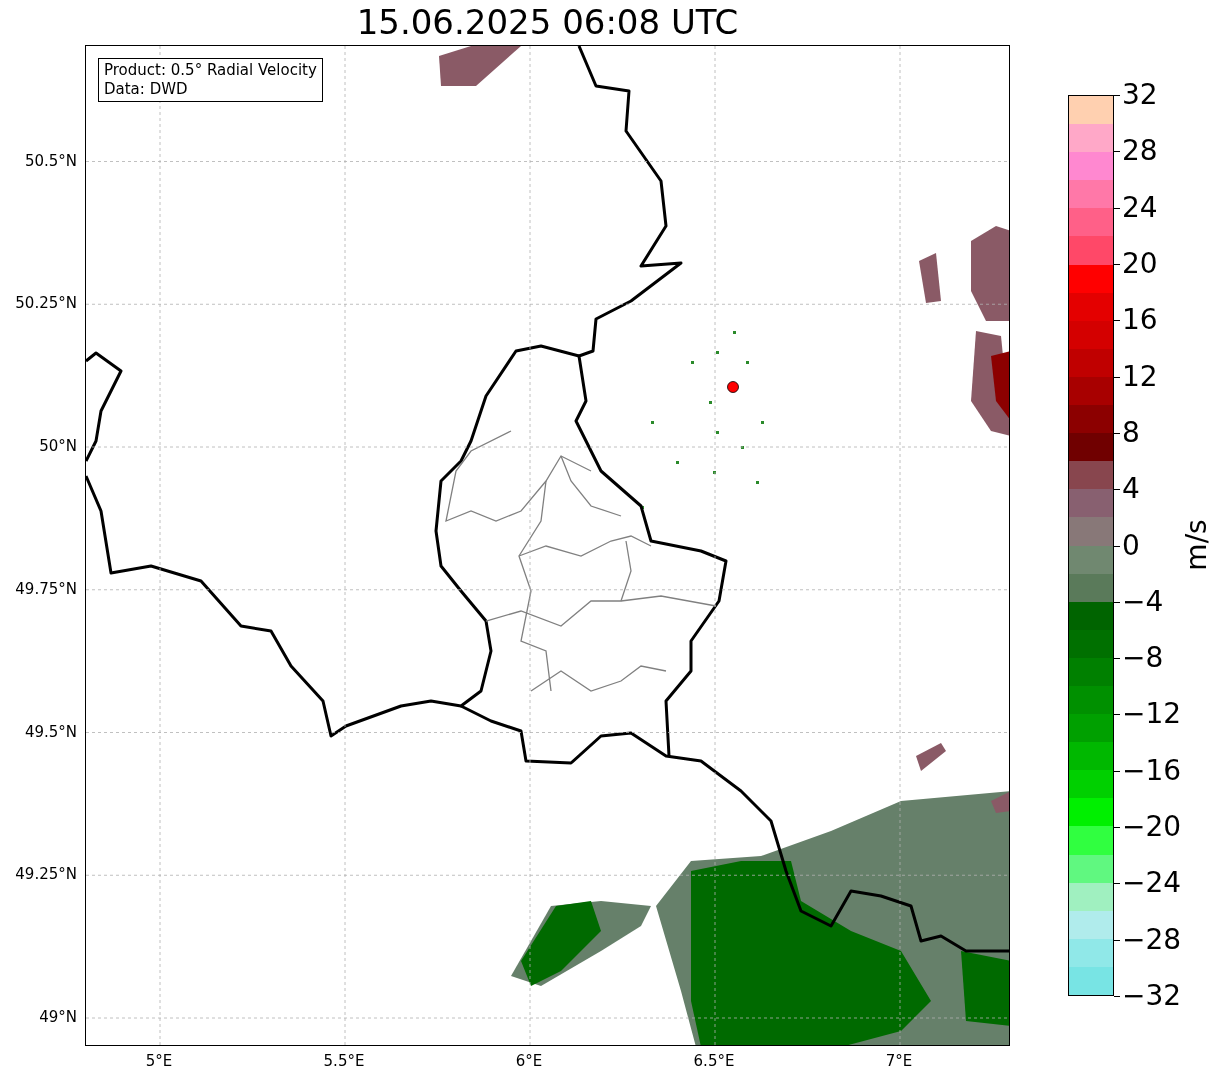  I want to click on colorbar-tick-label: −16, so click(1152, 770).